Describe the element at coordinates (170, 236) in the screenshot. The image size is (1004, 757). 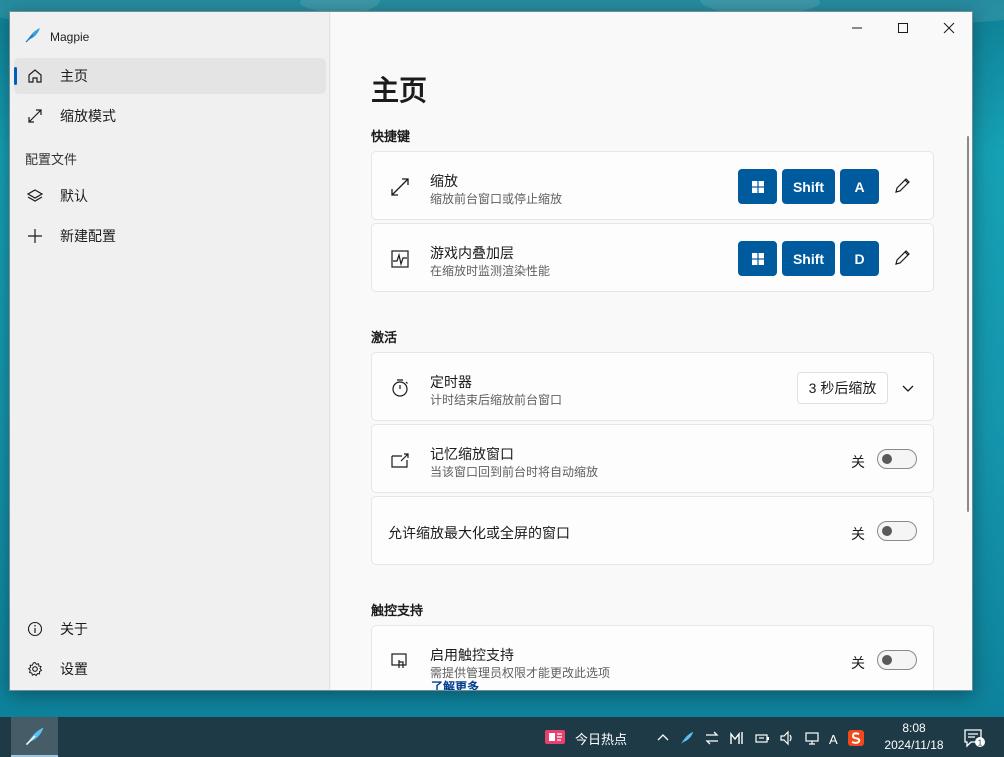
I see `nav-item-new-profile: 新建配置` at that location.